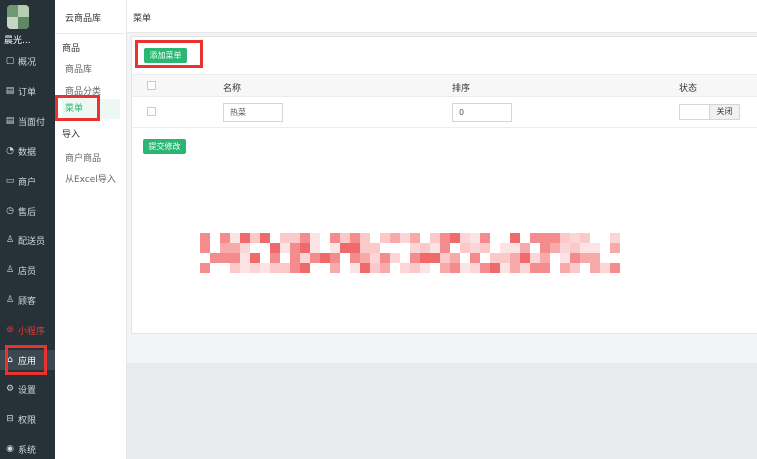  I want to click on sidebar-item-label: 数据, so click(27, 152).